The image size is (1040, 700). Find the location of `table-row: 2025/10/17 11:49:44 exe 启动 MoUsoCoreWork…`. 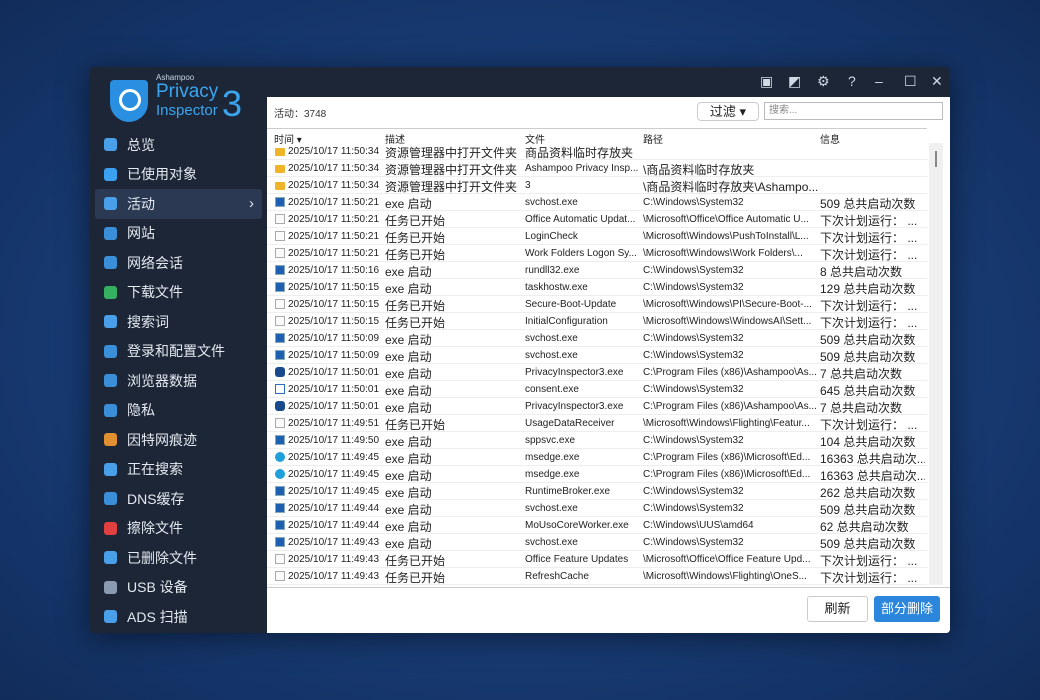

table-row: 2025/10/17 11:49:44 exe 启动 MoUsoCoreWork… is located at coordinates (597, 525).